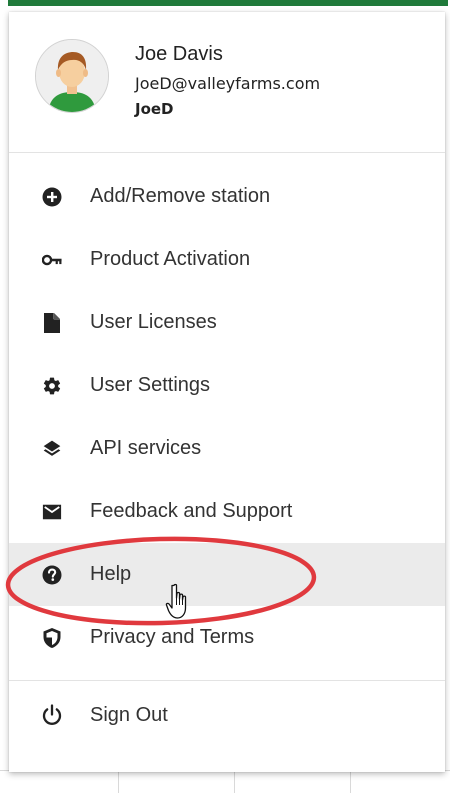 The width and height of the screenshot is (450, 793). Describe the element at coordinates (72, 76) in the screenshot. I see `user-avatar-icon` at that location.